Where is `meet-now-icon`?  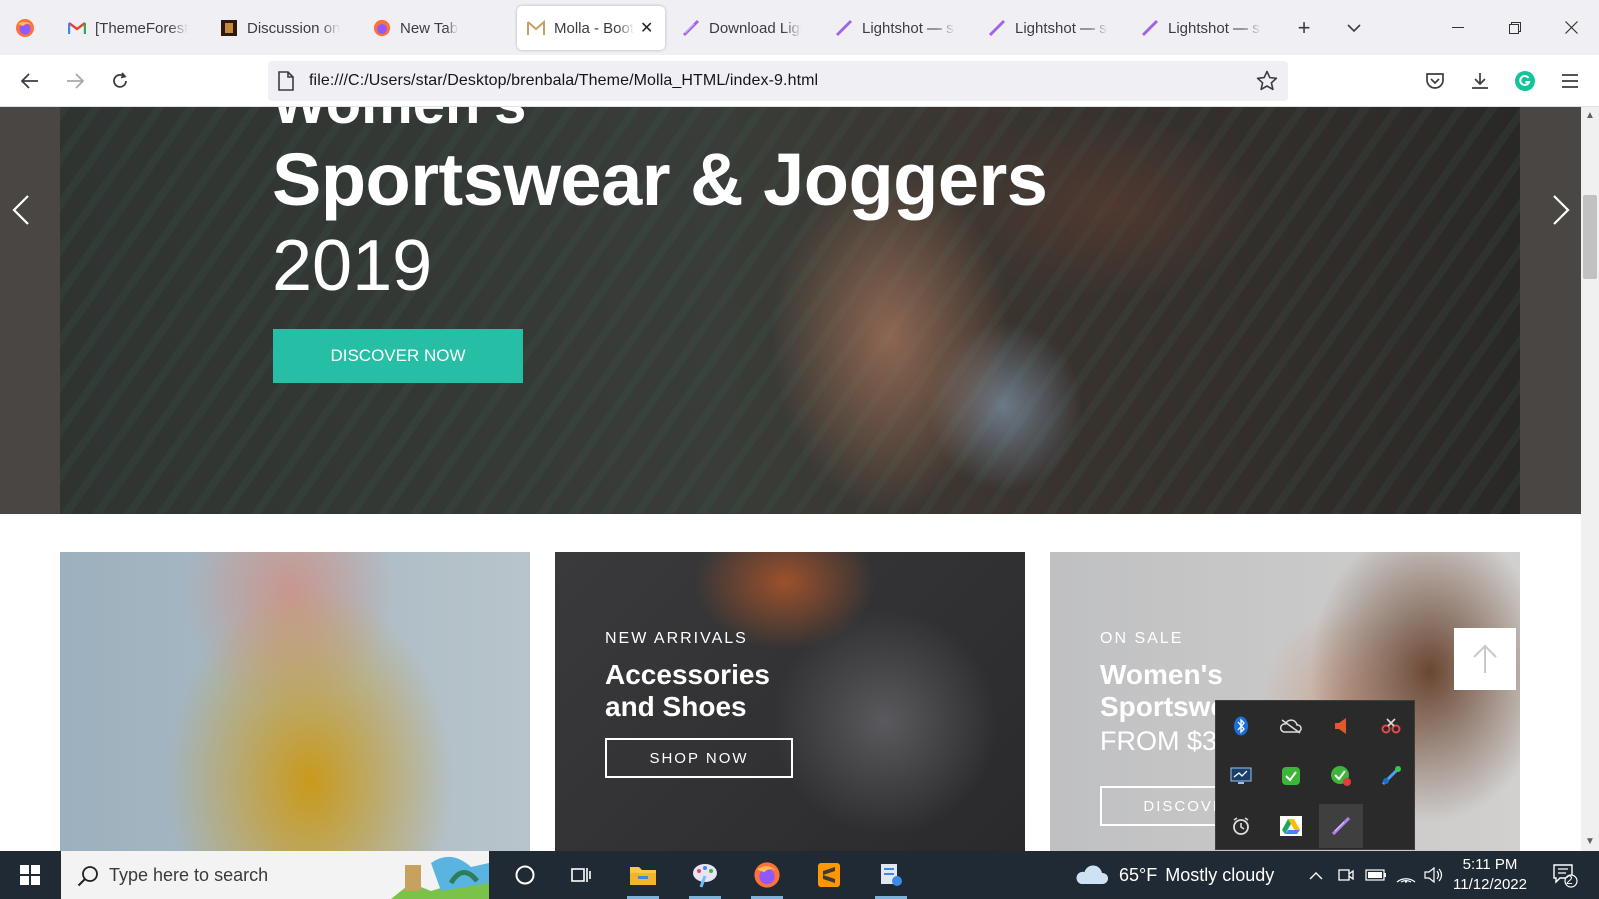
meet-now-icon is located at coordinates (1346, 875).